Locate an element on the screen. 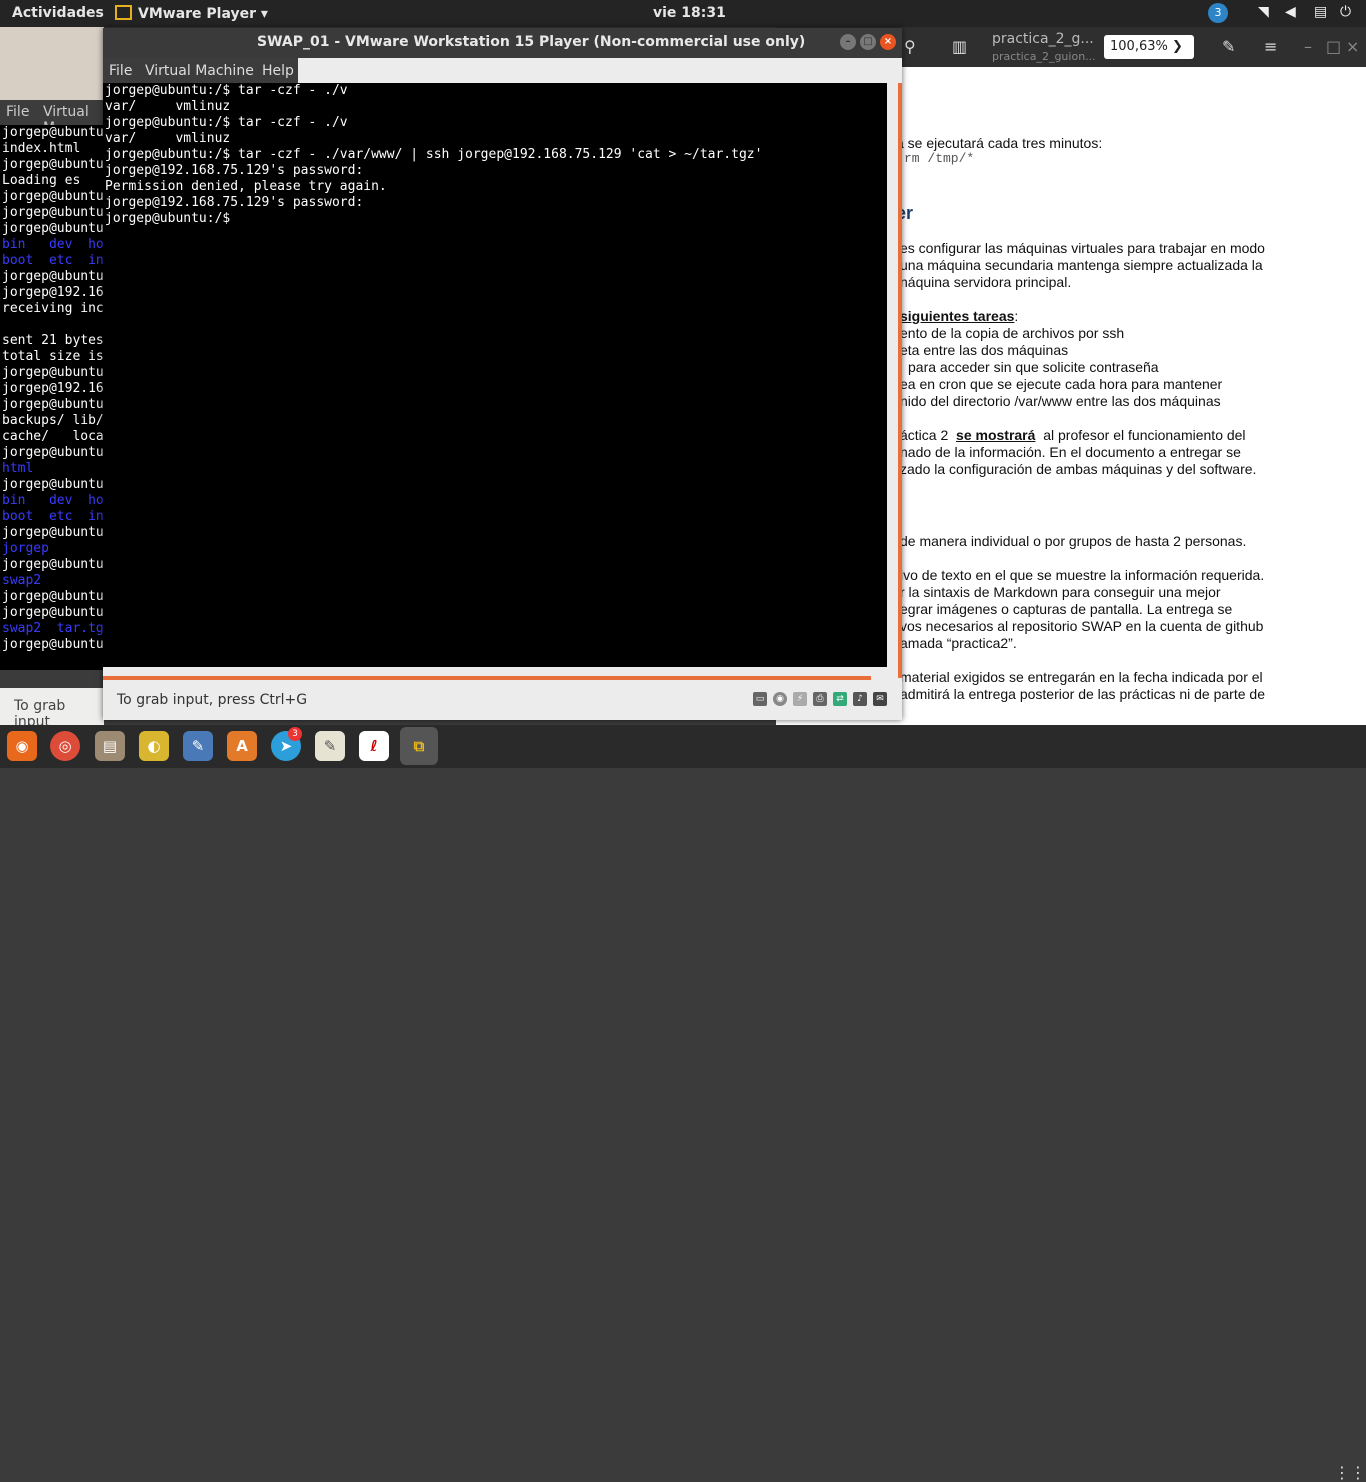 Image resolution: width=1366 pixels, height=1482 pixels. bg-terminal-line: sent 21 bytes is located at coordinates (53, 340).